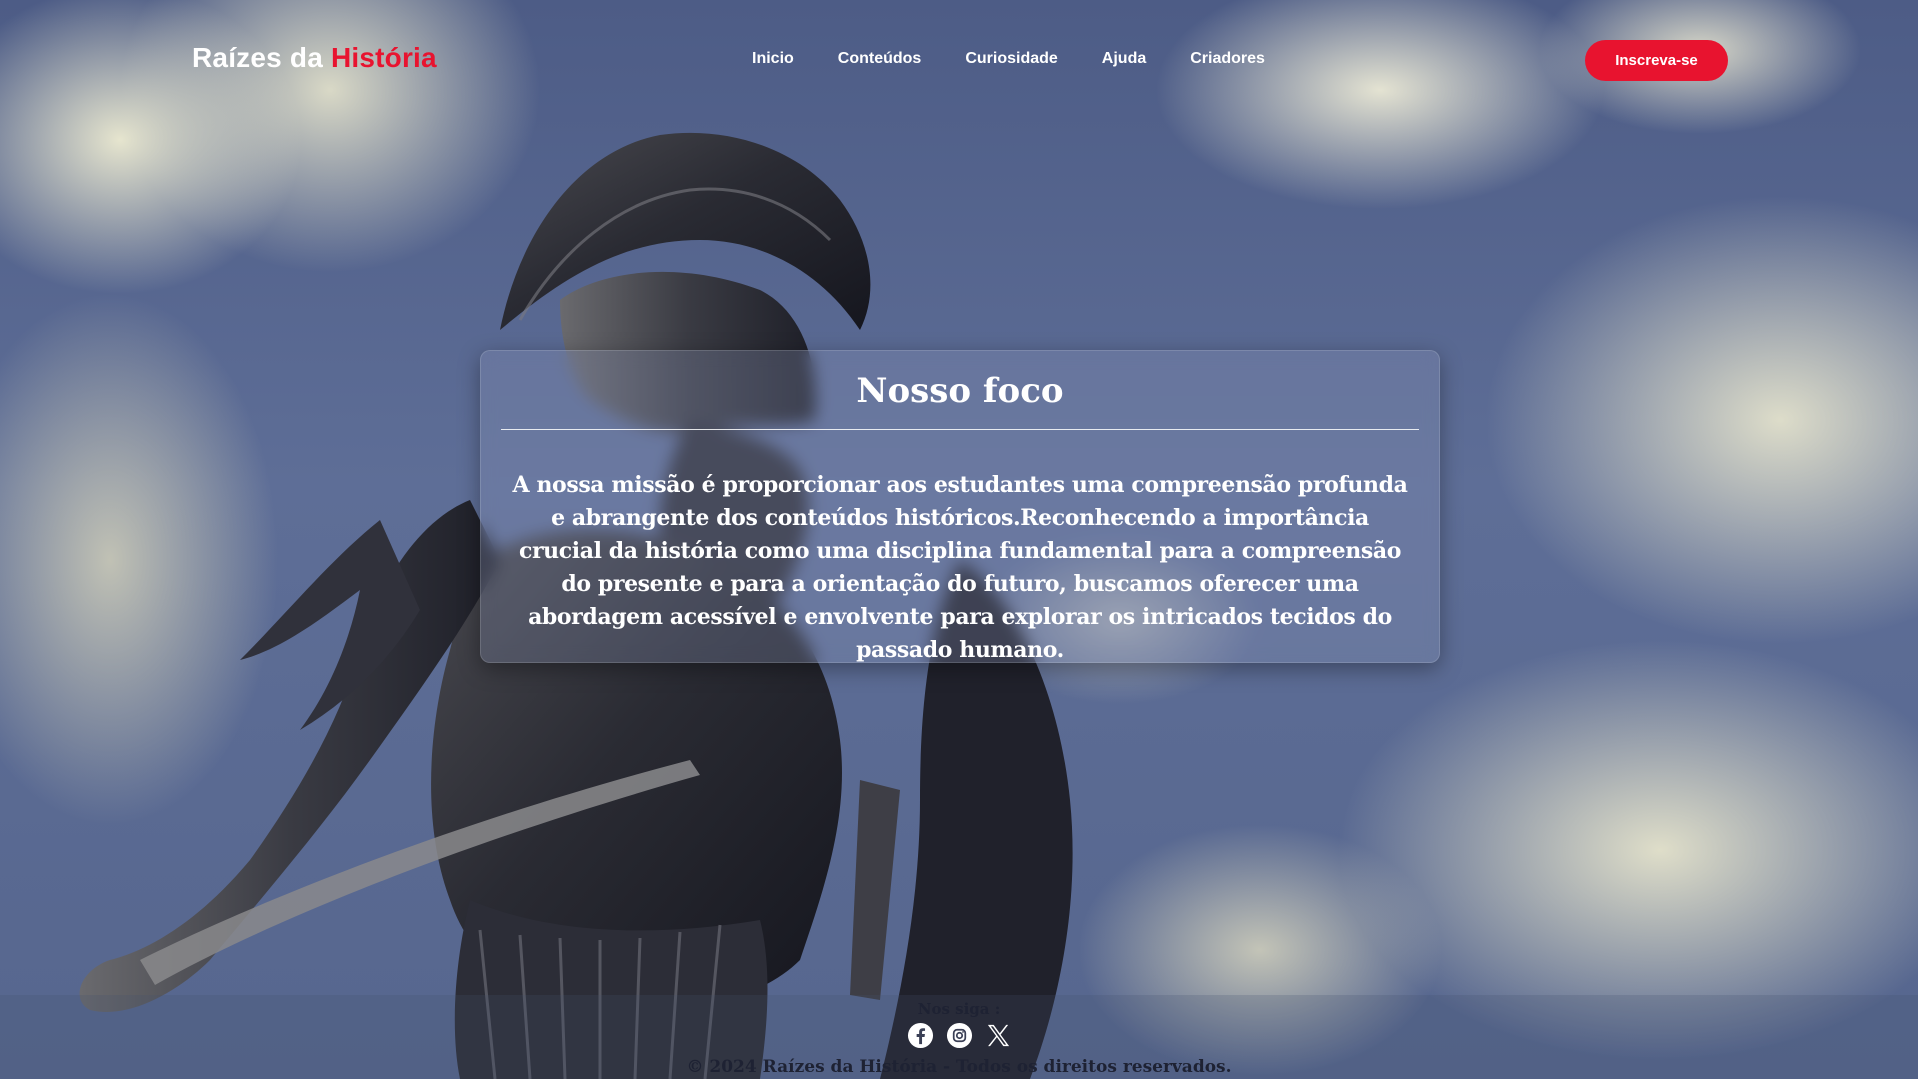  Describe the element at coordinates (773, 59) in the screenshot. I see `nav-link-inicio: Inicio` at that location.